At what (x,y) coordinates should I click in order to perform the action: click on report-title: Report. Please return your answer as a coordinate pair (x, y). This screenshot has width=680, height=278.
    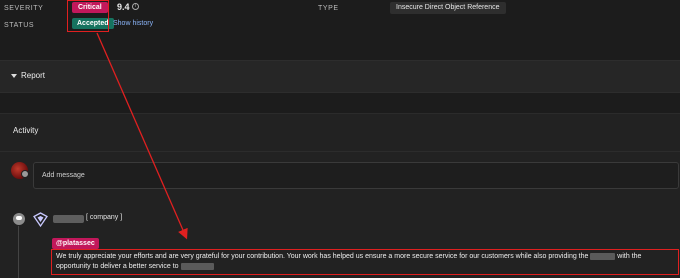
    Looking at the image, I should click on (33, 75).